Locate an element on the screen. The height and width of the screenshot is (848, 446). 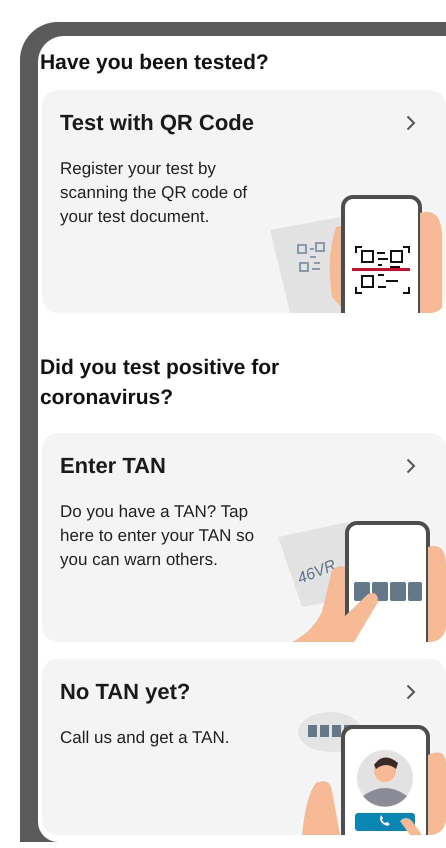
card-description: Do you have a TAN? Tap here to enter your TAN so you can warn others. is located at coordinates (158, 536).